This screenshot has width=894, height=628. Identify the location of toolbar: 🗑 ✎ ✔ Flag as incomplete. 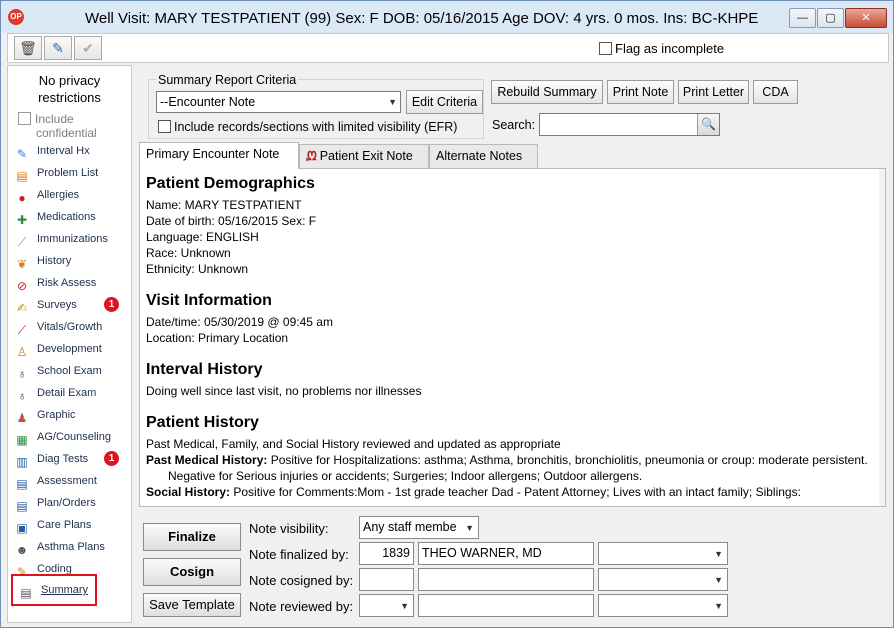
(448, 48).